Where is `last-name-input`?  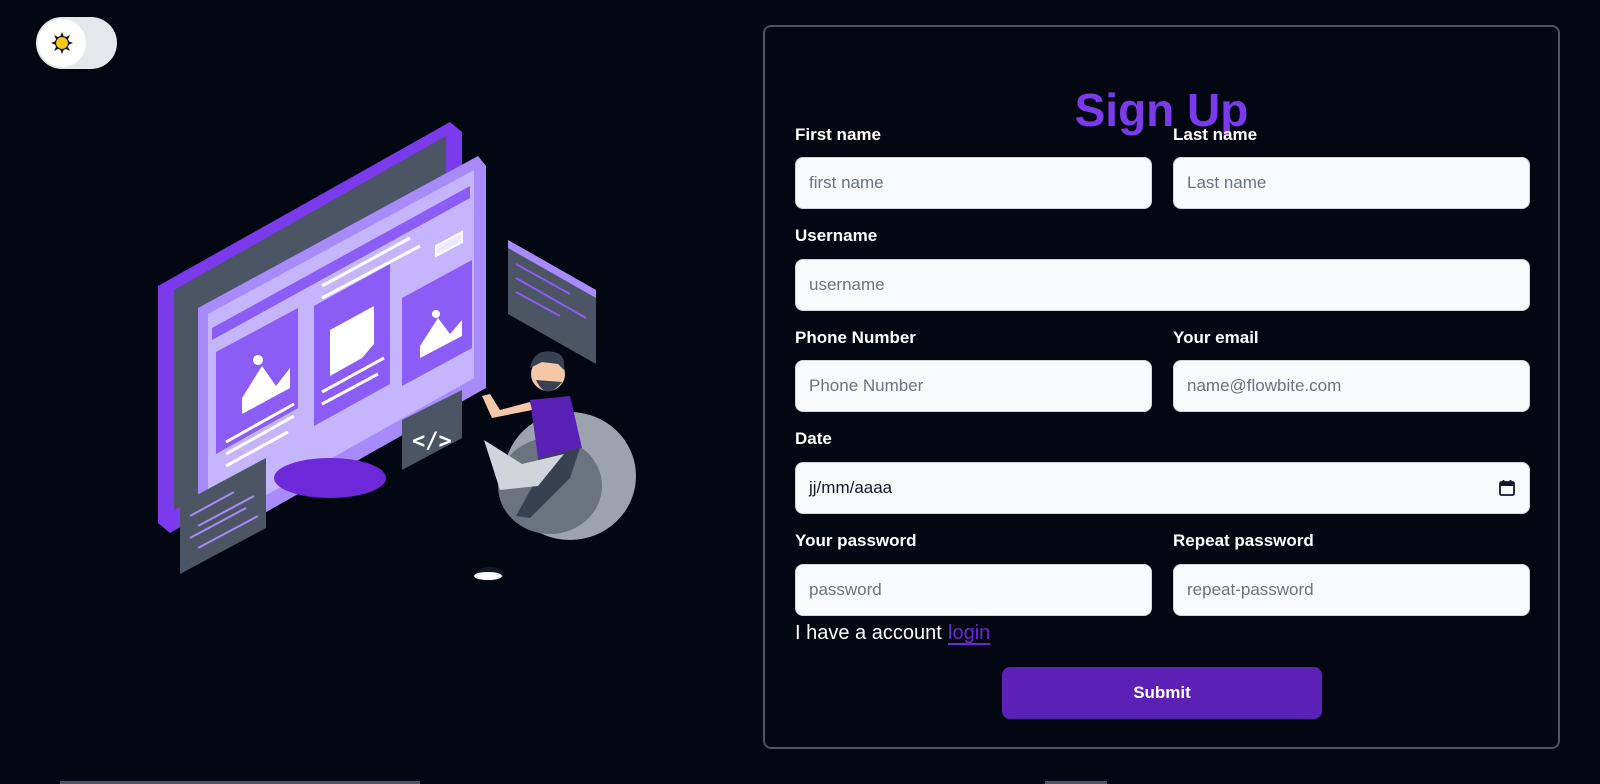
last-name-input is located at coordinates (1351, 183).